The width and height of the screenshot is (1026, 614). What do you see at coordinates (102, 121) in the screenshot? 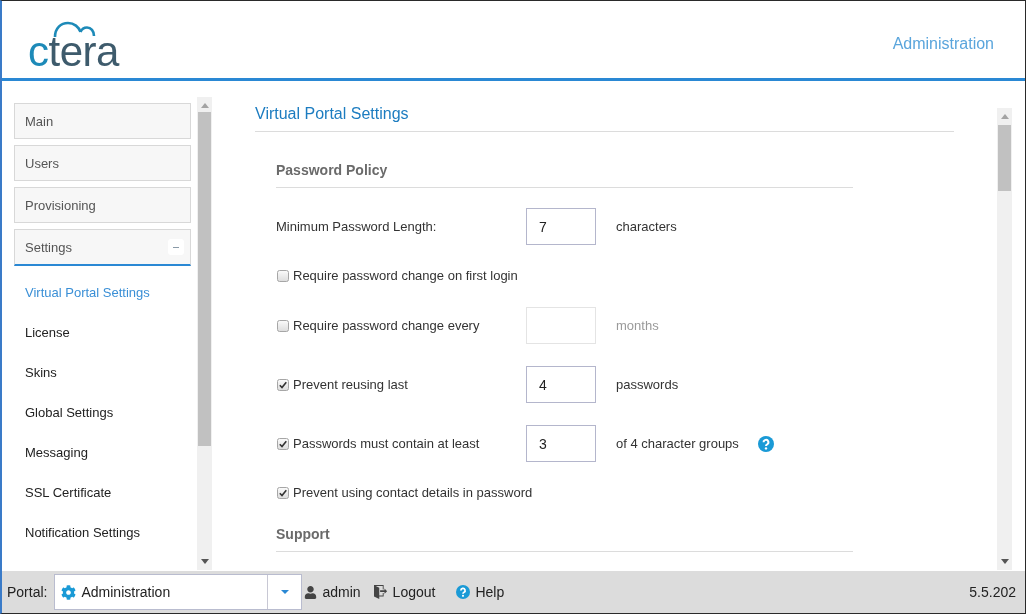
I see `menu-section: Main` at bounding box center [102, 121].